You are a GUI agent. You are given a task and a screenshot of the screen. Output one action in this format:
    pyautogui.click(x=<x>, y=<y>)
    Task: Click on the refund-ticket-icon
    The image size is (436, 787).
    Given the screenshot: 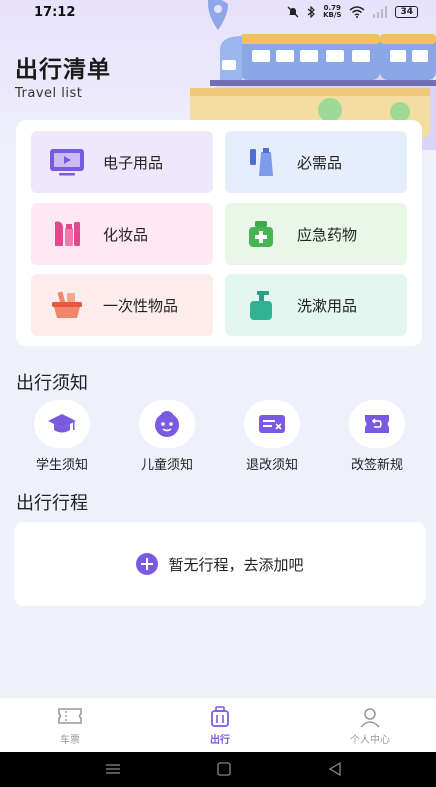 What is the action you would take?
    pyautogui.click(x=272, y=424)
    